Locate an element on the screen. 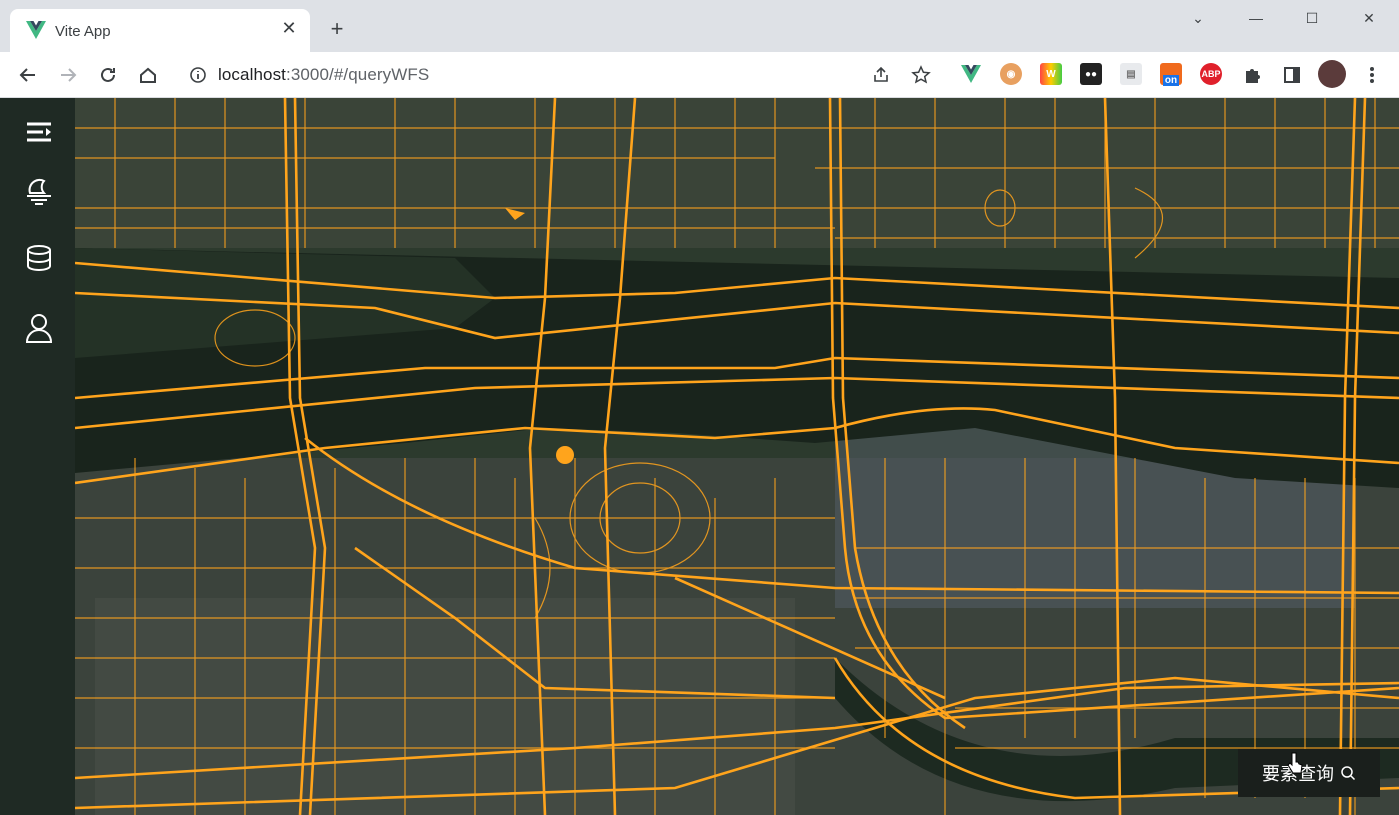 The height and width of the screenshot is (815, 1399). browser-tabstrip: Vite App ✕ + ⌄ — ☐ ✕ is located at coordinates (699, 26).